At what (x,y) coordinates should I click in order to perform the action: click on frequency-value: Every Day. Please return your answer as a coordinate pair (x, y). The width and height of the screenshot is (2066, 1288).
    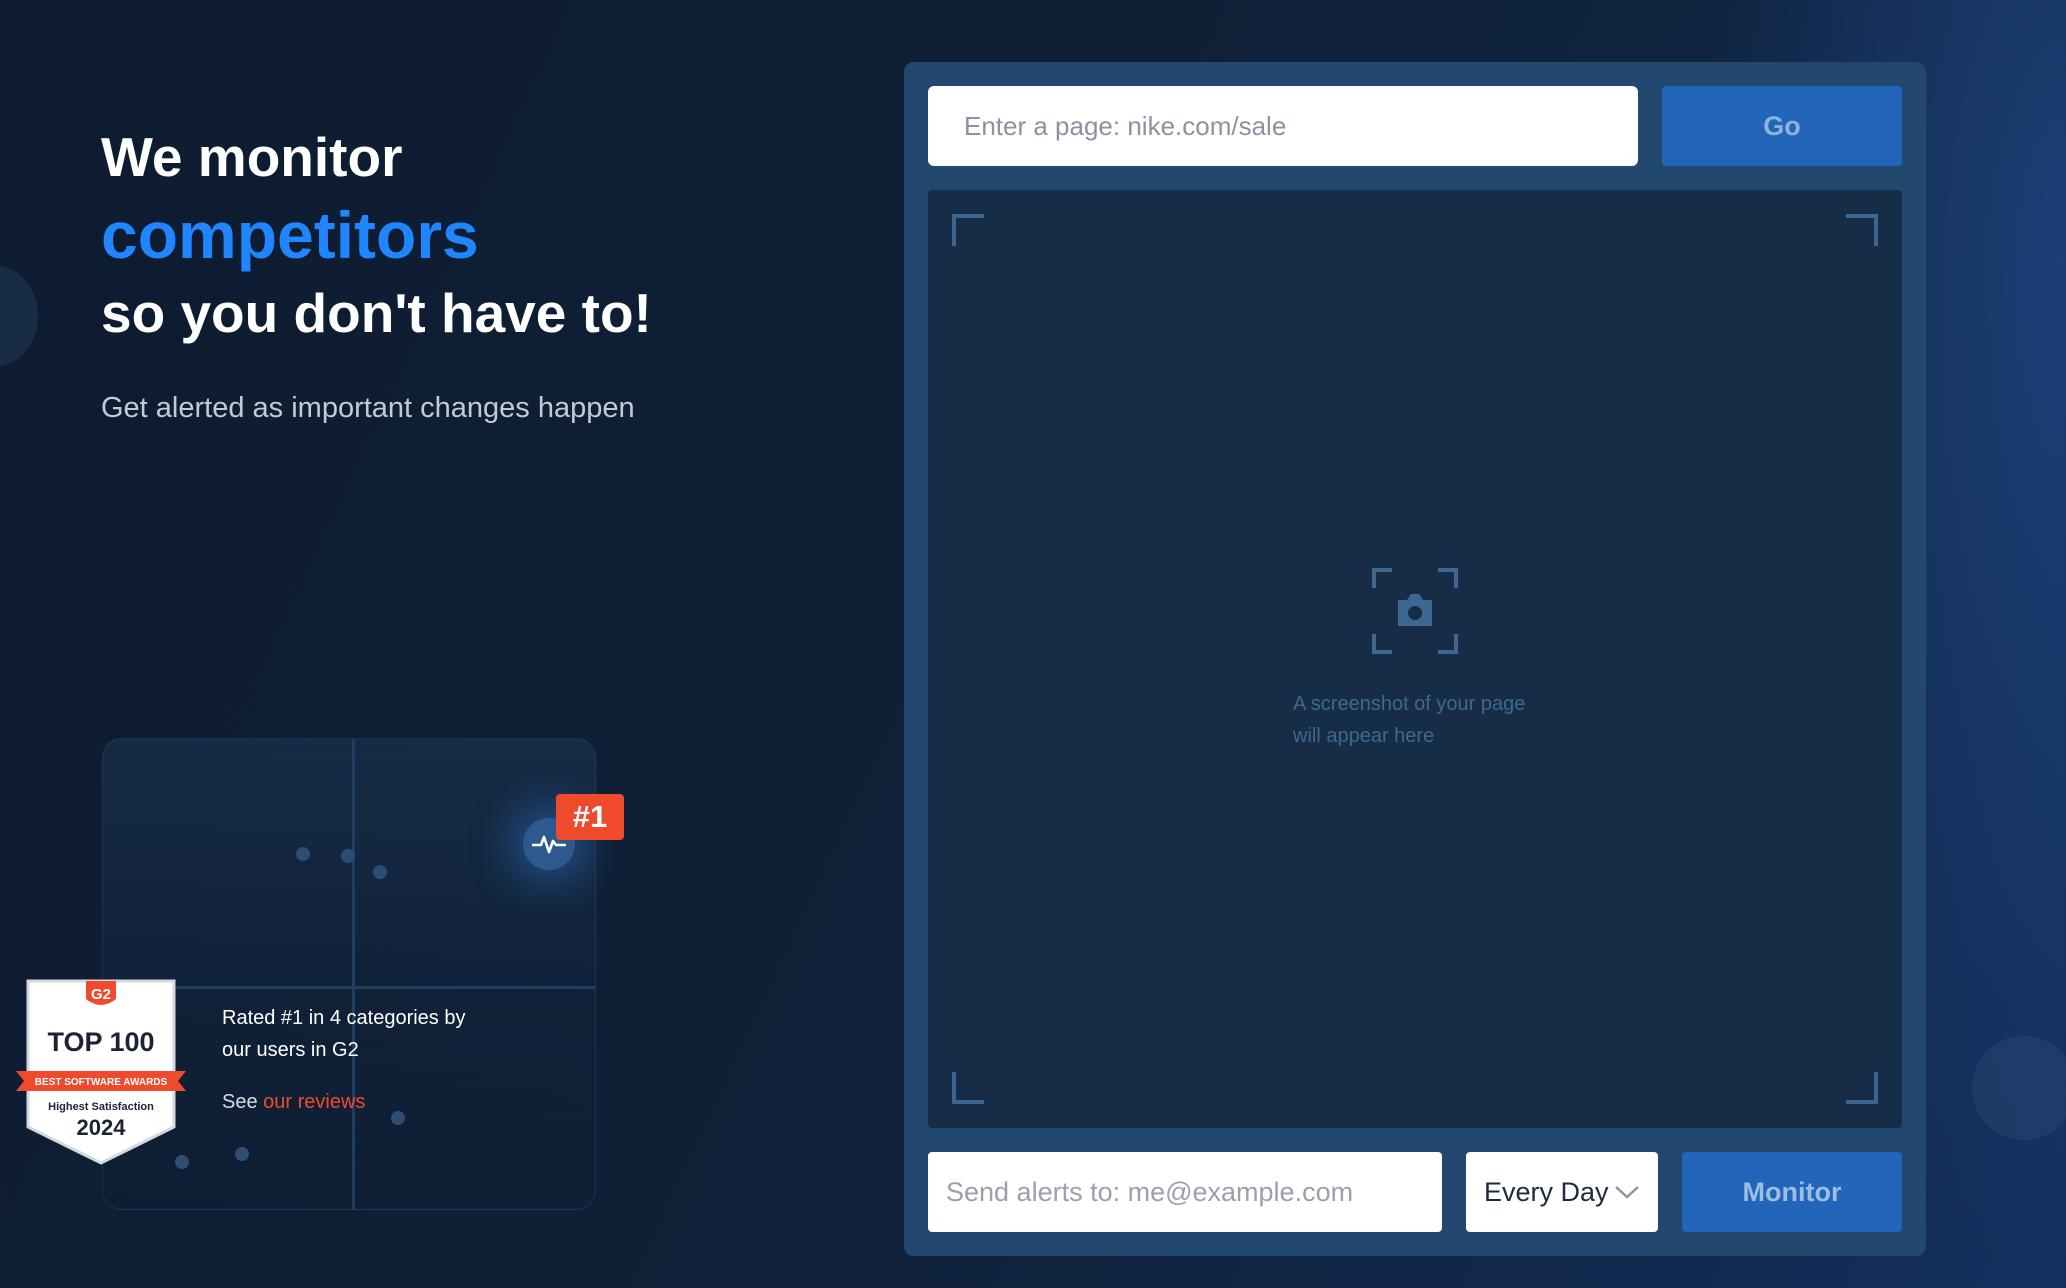
    Looking at the image, I should click on (1546, 1191).